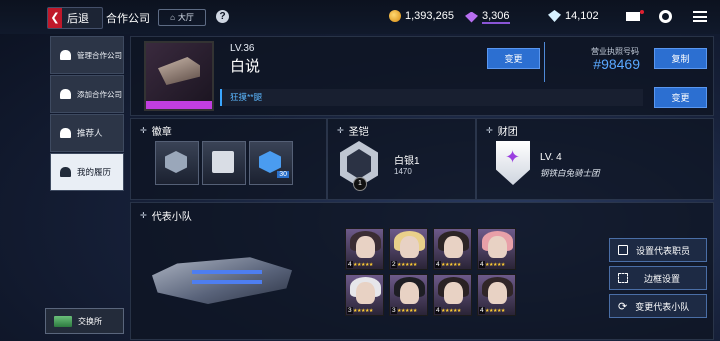  Describe the element at coordinates (680, 97) in the screenshot. I see `change-signature-button: 变更` at that location.